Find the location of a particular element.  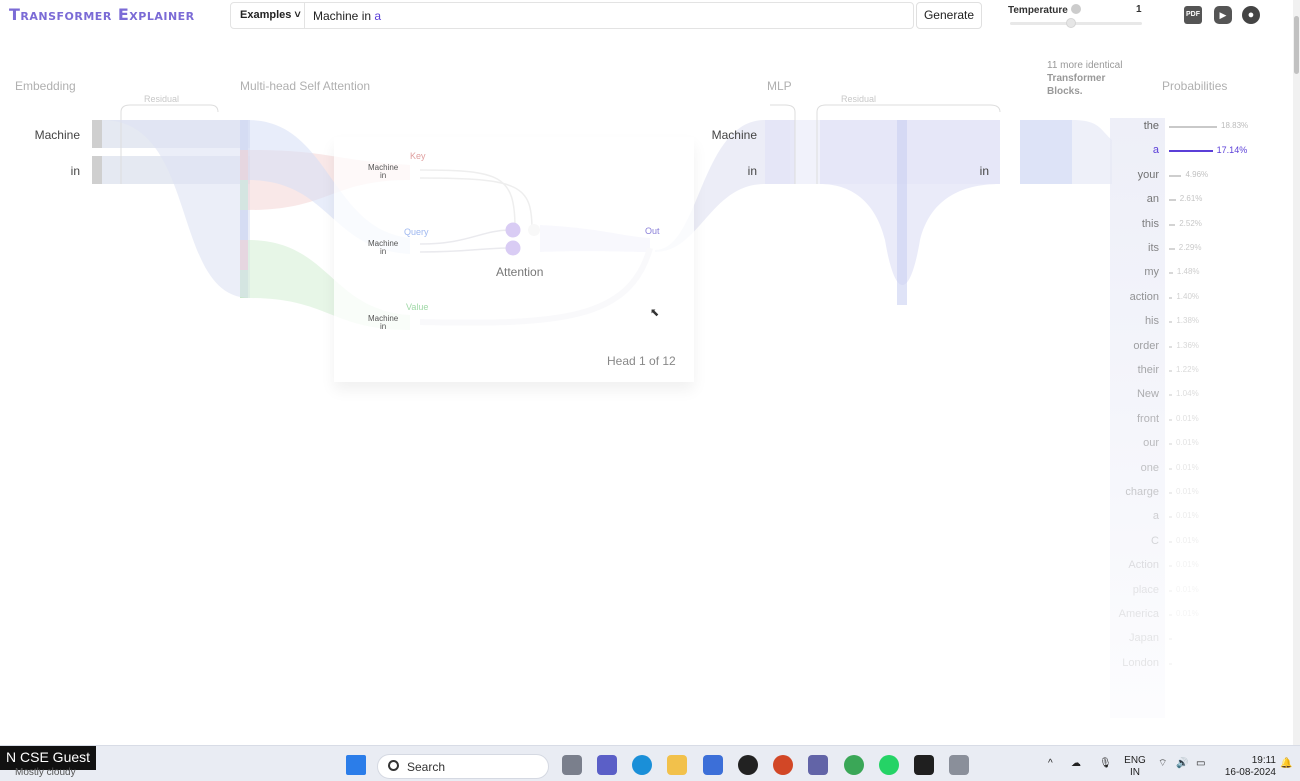

probability-row: our 0.01% is located at coordinates (1190, 447).